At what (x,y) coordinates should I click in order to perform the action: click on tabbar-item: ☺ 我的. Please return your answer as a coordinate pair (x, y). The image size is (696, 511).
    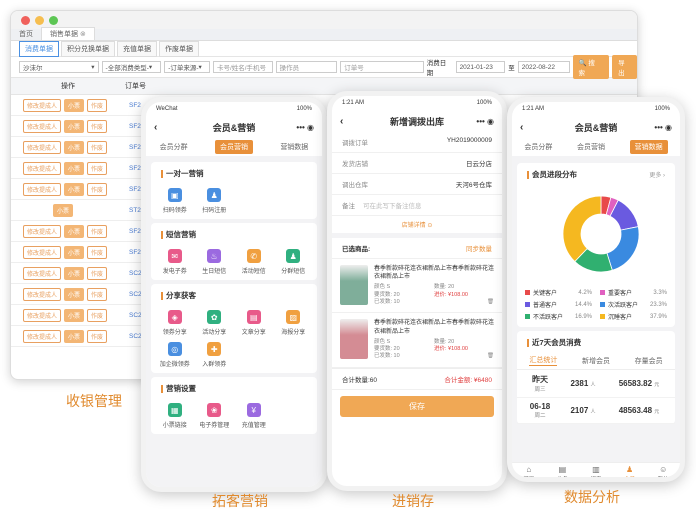
    Looking at the image, I should click on (663, 471).